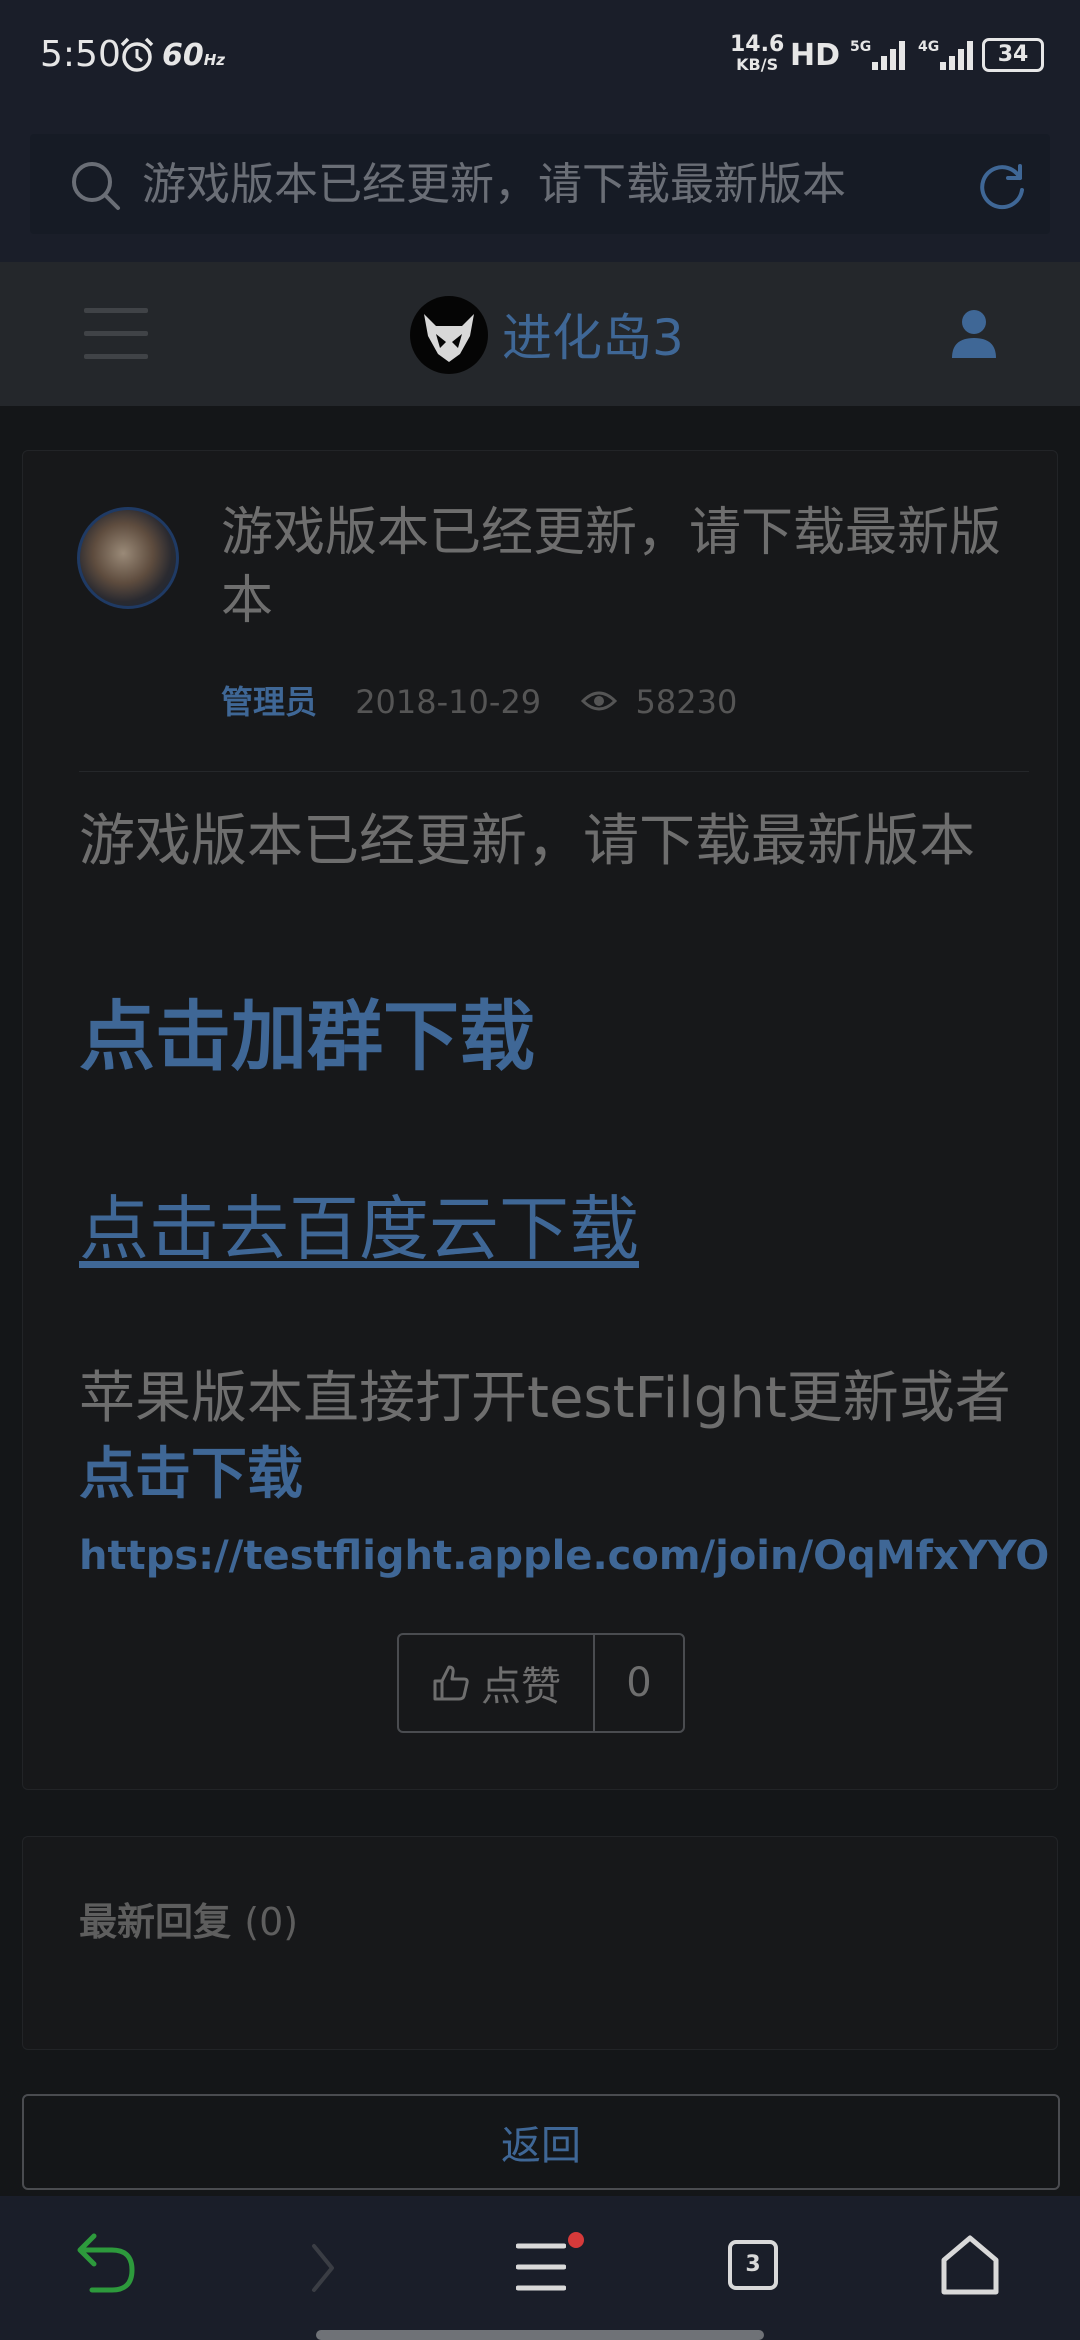 The image size is (1080, 2340). Describe the element at coordinates (928, 47) in the screenshot. I see `sim2-label: 4G` at that location.